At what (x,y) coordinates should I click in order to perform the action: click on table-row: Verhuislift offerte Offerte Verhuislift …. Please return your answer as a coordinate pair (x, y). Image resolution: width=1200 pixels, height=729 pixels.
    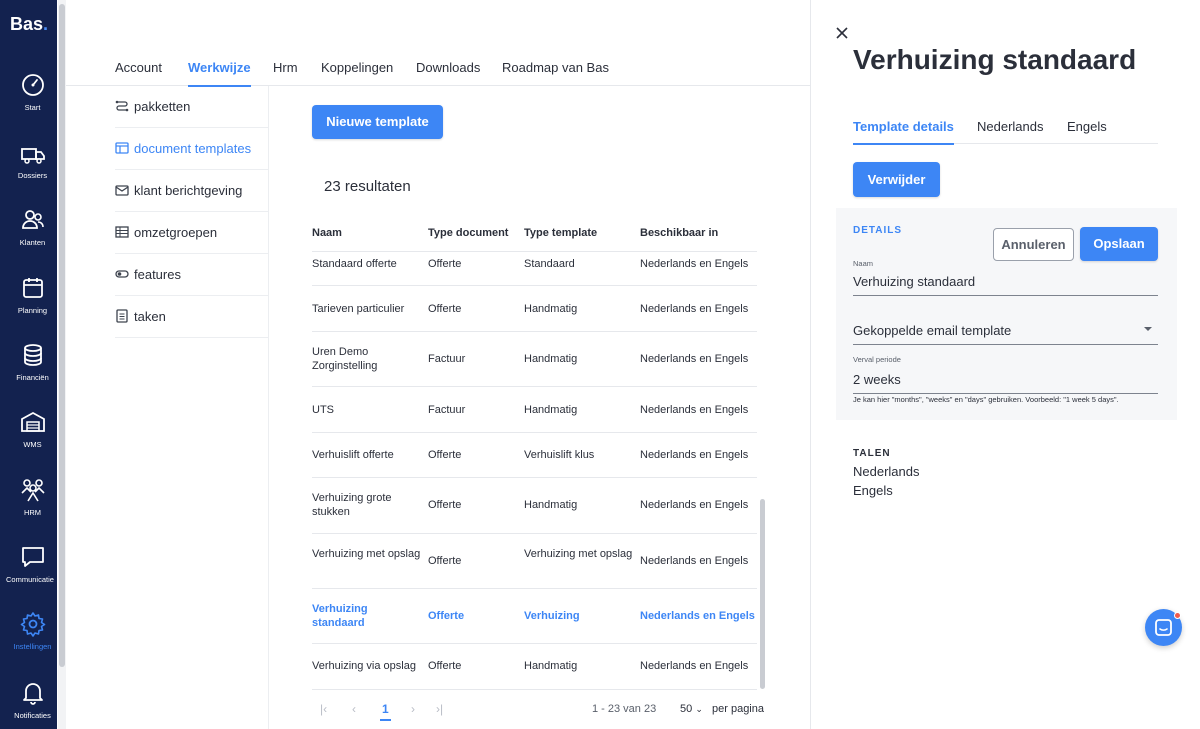
    Looking at the image, I should click on (534, 455).